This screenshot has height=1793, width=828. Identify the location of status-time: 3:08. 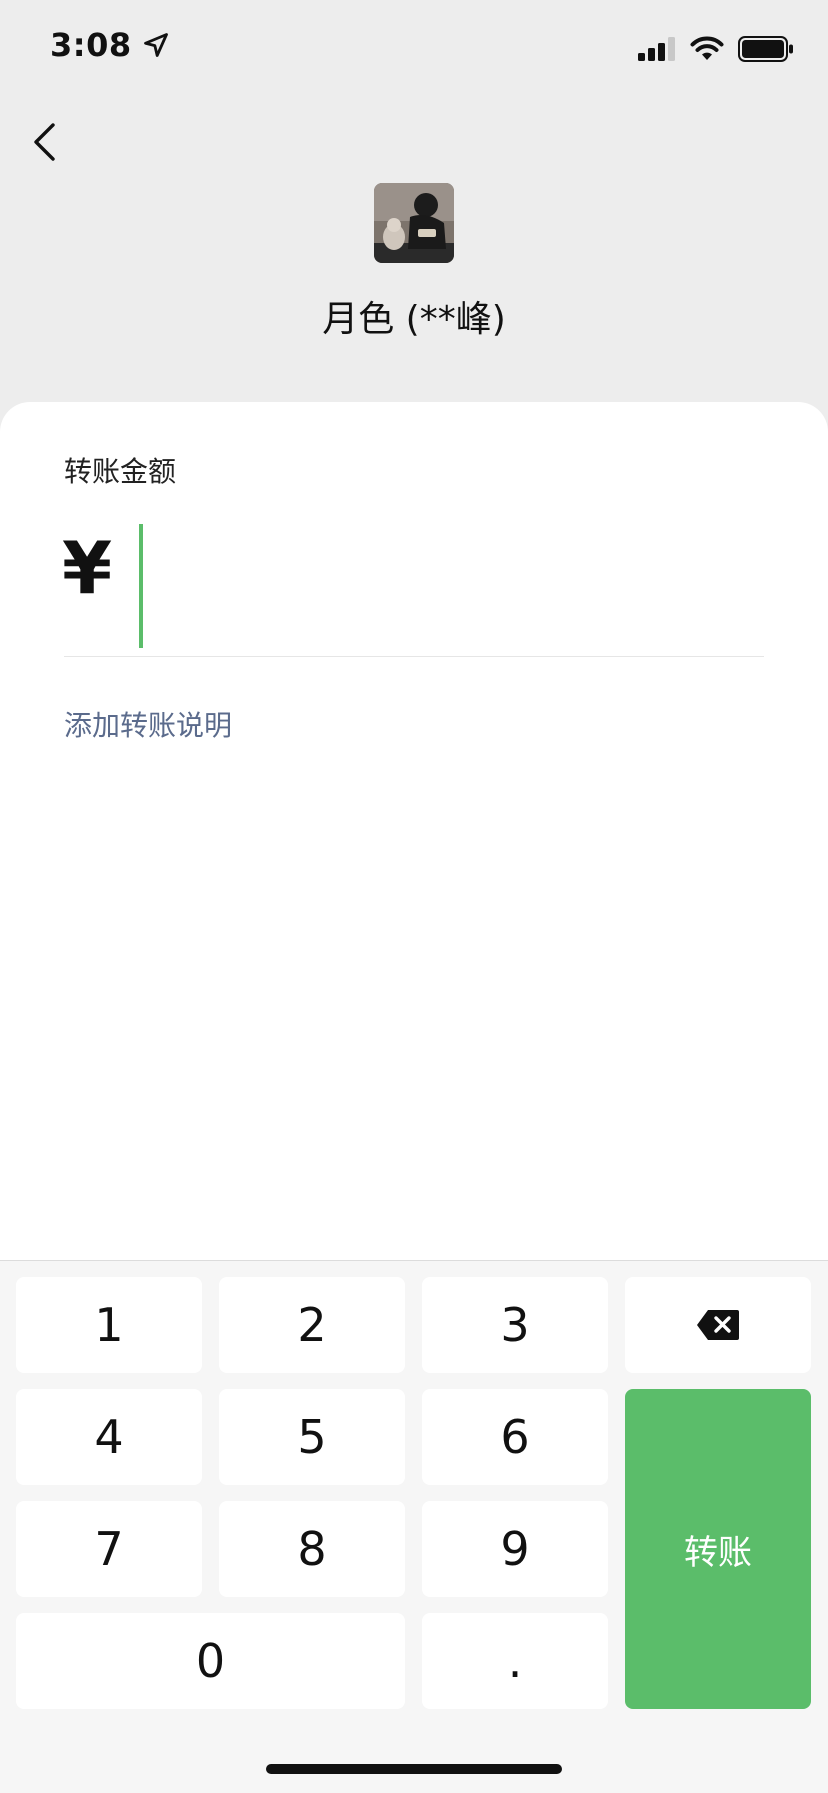
(110, 45).